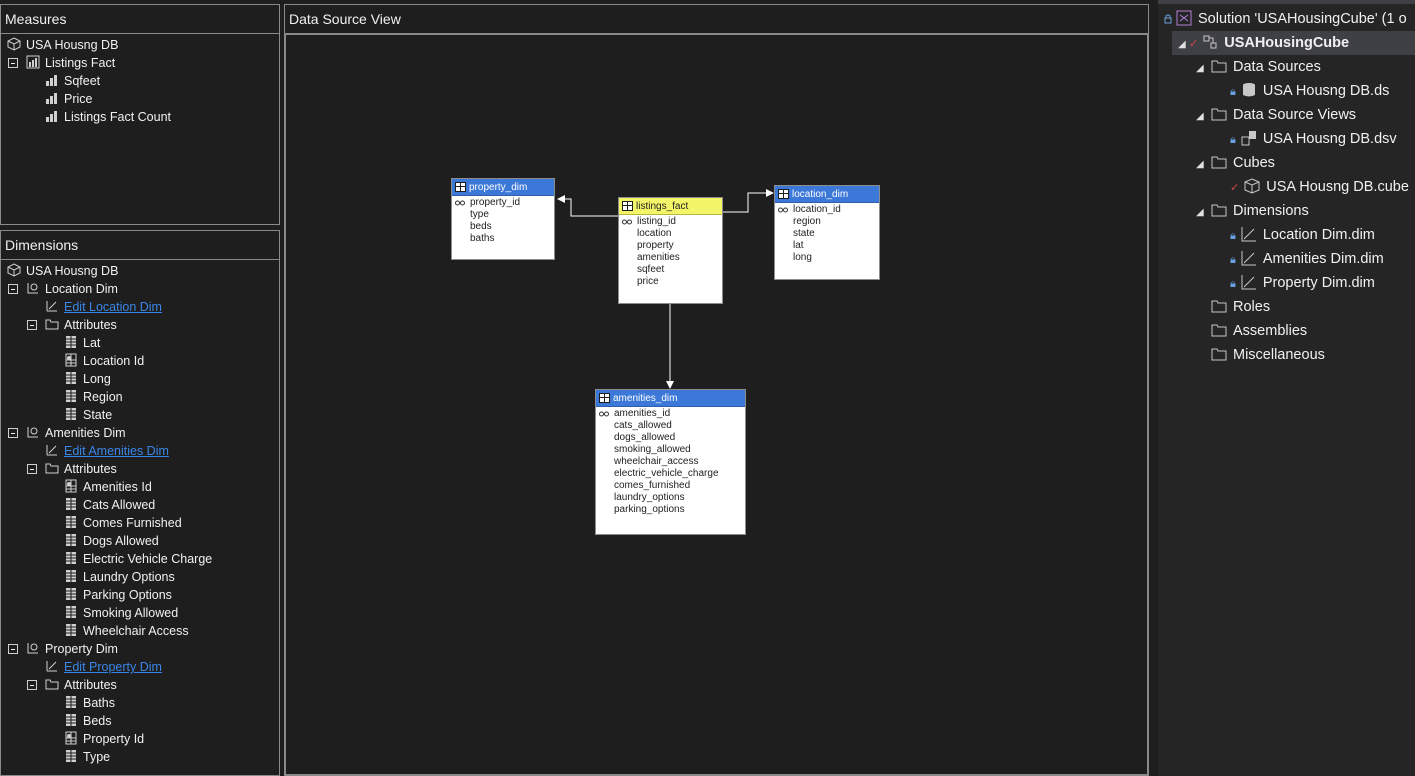 The image size is (1415, 776). I want to click on table-column: cats_allowed, so click(670, 426).